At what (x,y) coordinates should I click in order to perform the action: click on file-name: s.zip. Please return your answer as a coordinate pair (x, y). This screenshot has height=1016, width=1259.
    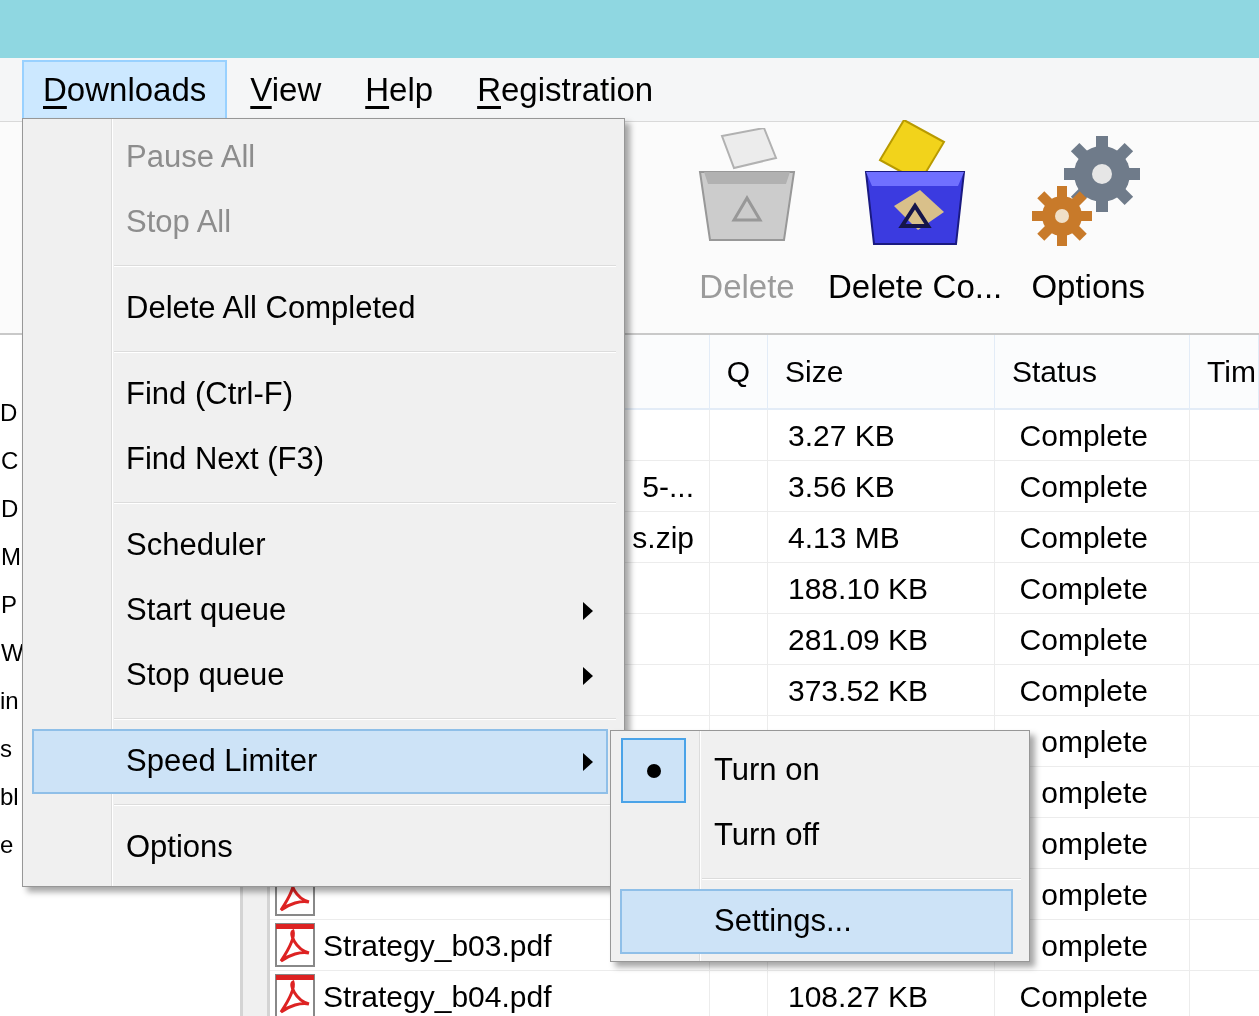
    Looking at the image, I should click on (663, 537).